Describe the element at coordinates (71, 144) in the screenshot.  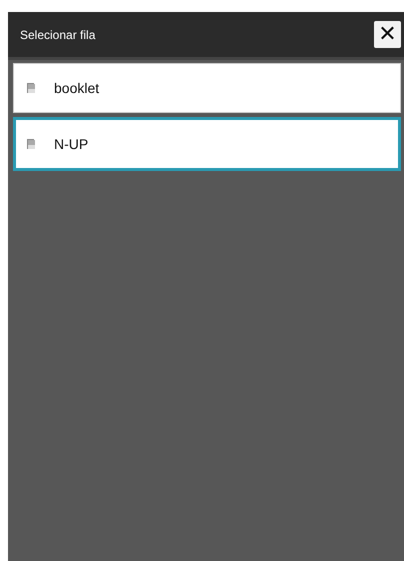
I see `queue-name: N-UP` at that location.